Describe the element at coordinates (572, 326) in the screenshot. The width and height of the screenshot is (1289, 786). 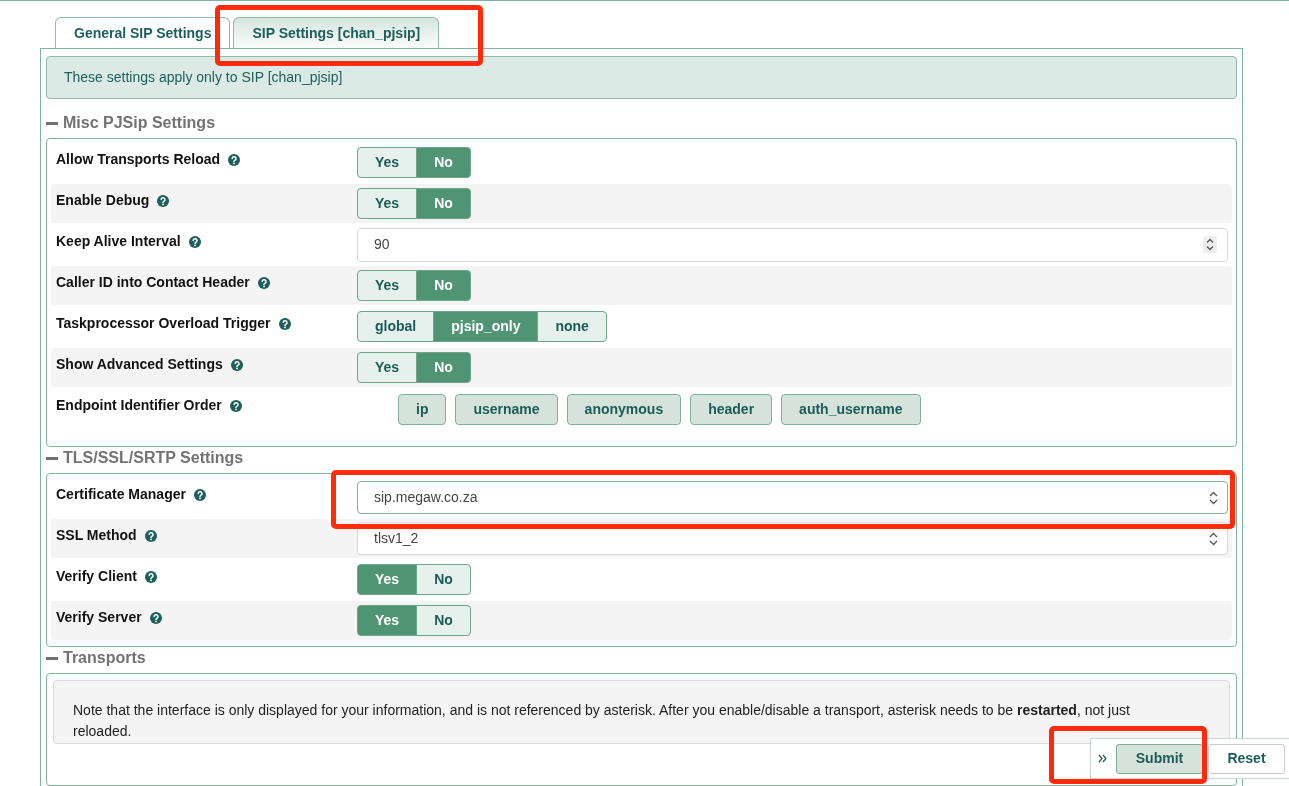
I see `toggle-option: none` at that location.